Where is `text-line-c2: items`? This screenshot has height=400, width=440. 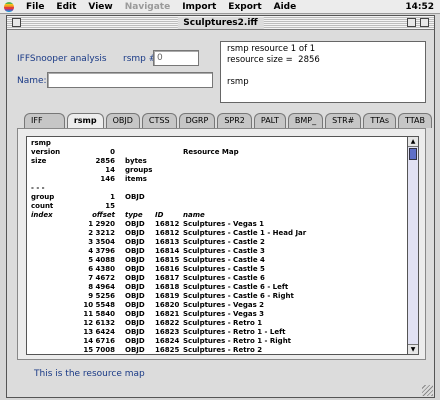 text-line-c2: items is located at coordinates (136, 179).